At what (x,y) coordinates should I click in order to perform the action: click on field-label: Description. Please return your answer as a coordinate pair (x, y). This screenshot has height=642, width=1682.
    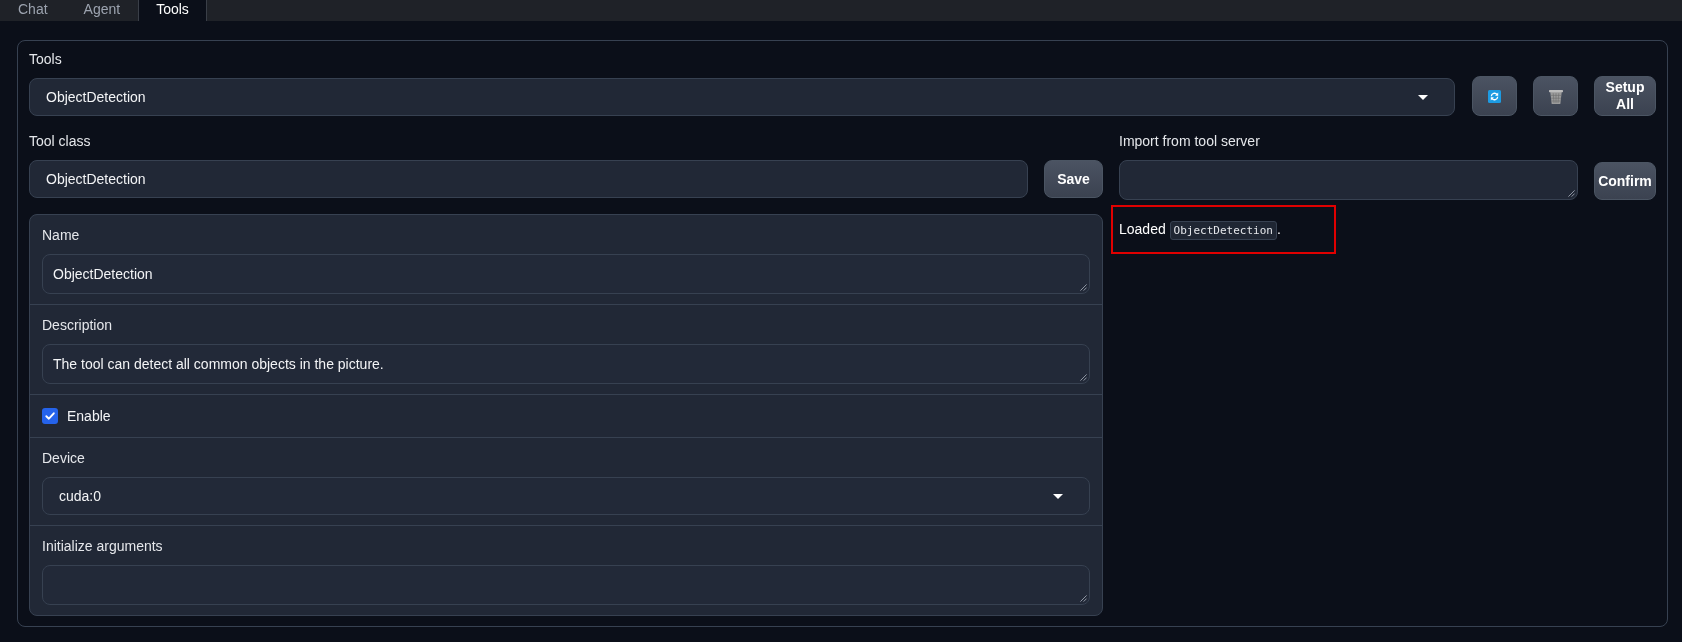
    Looking at the image, I should click on (77, 325).